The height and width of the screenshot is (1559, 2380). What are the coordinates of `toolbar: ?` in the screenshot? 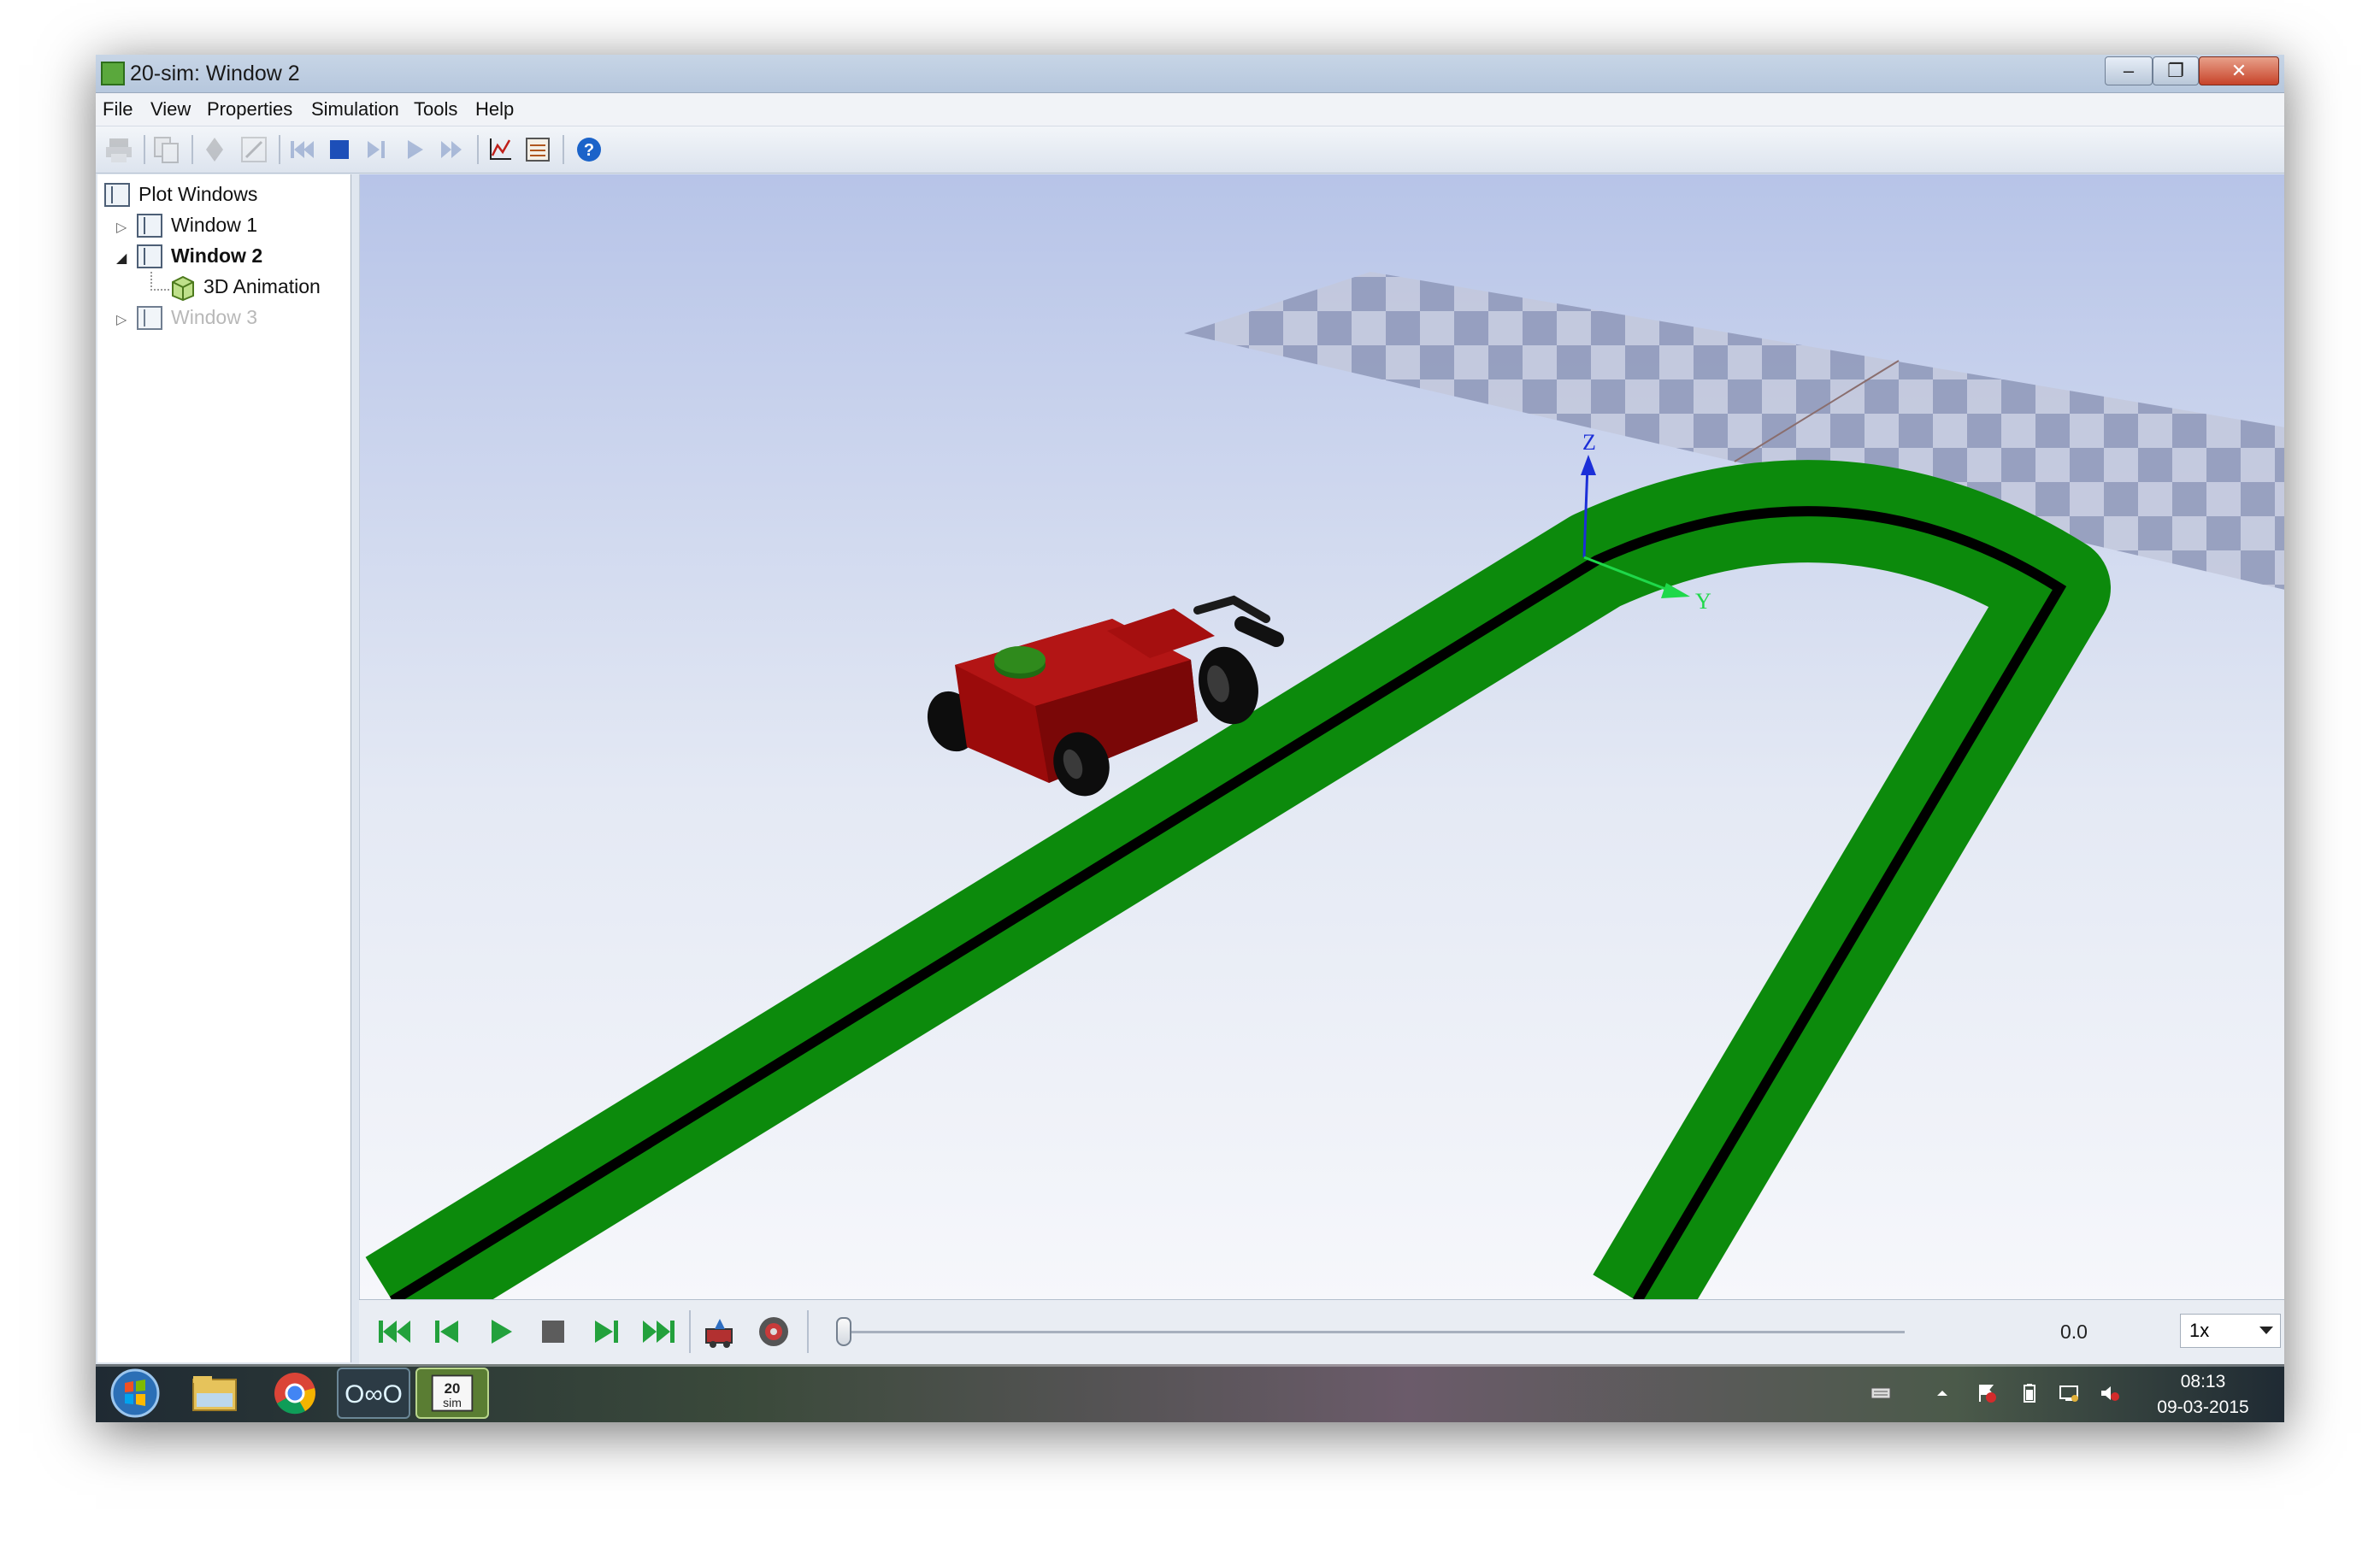 It's located at (1190, 150).